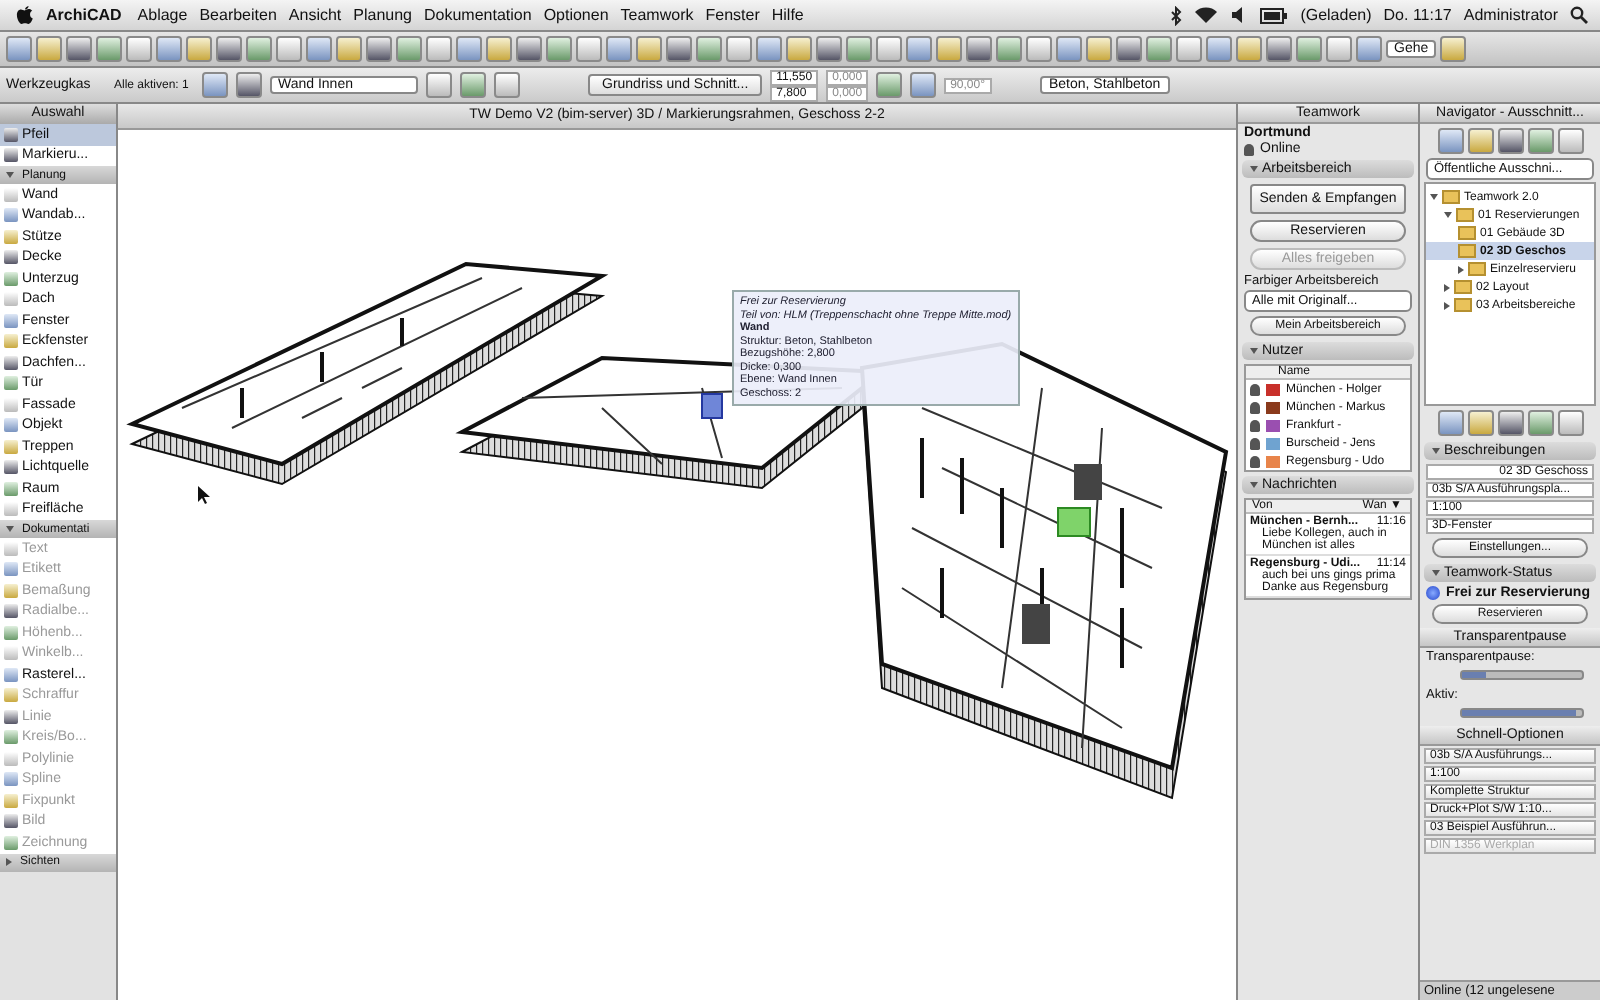 The image size is (1600, 1000). What do you see at coordinates (1417, 15) in the screenshot?
I see `menu-clock: Do. 11:17` at bounding box center [1417, 15].